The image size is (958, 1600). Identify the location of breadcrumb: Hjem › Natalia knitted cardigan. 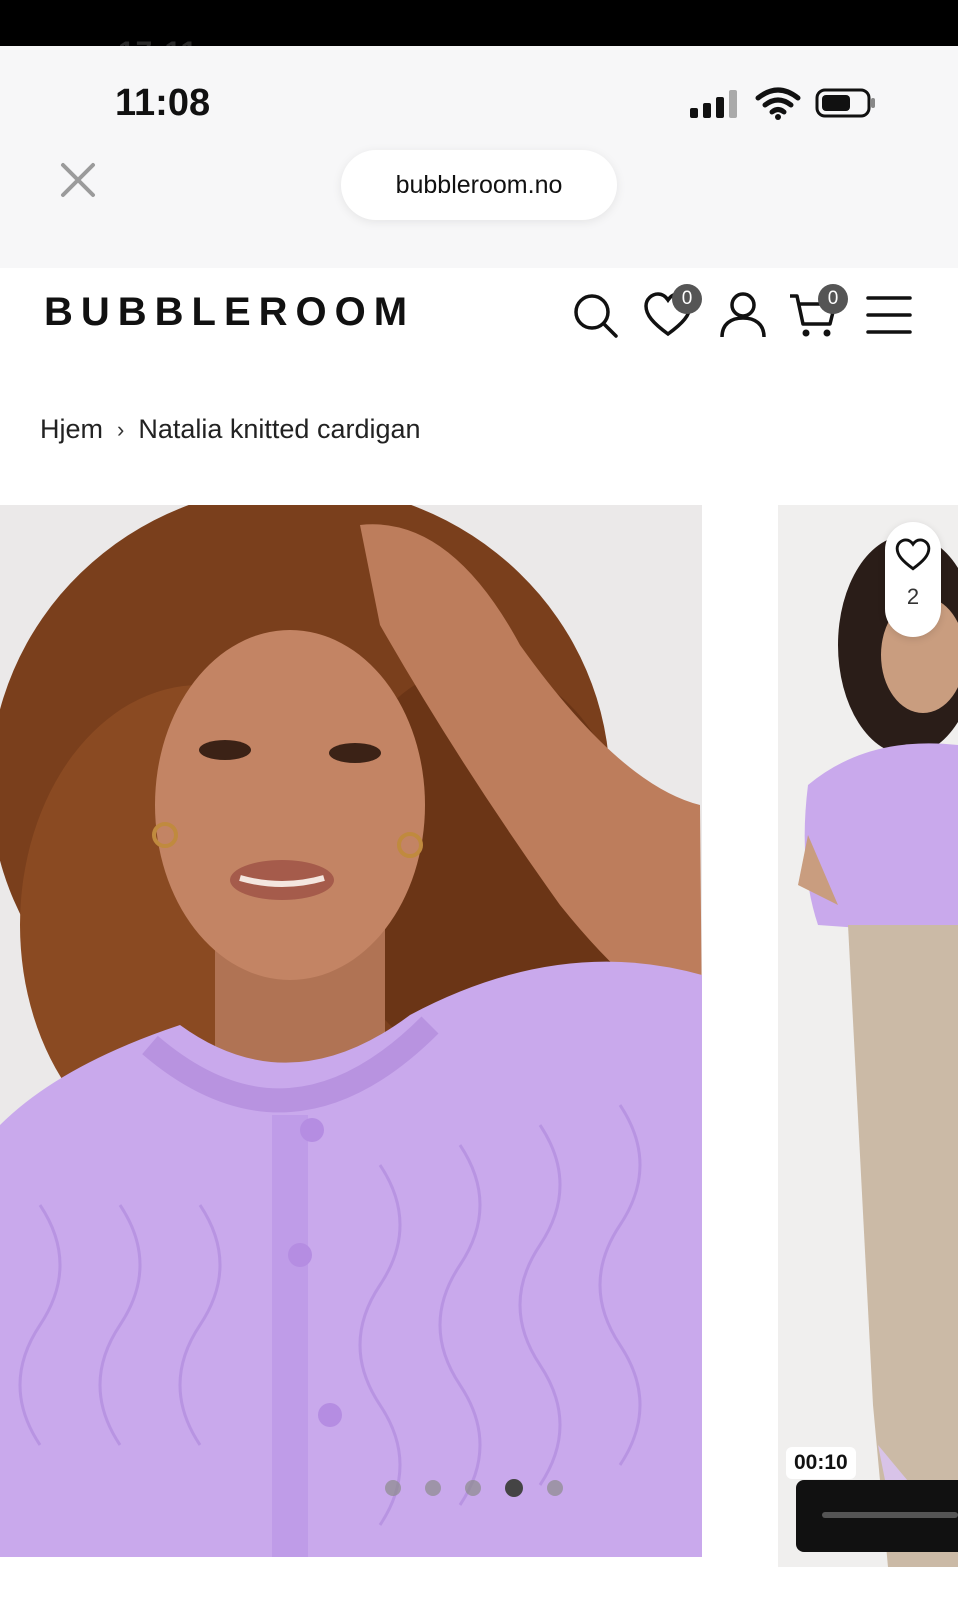
(230, 429).